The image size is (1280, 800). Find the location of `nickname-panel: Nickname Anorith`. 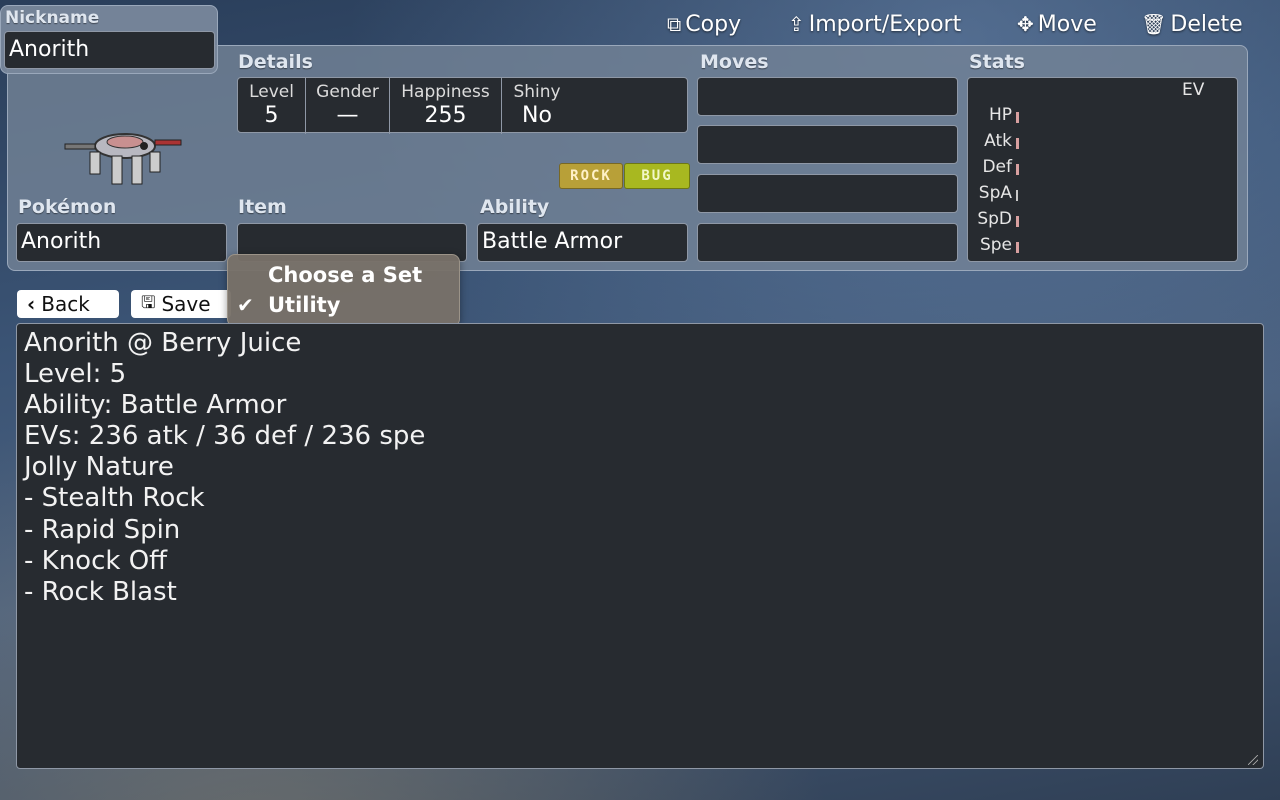

nickname-panel: Nickname Anorith is located at coordinates (109, 39).